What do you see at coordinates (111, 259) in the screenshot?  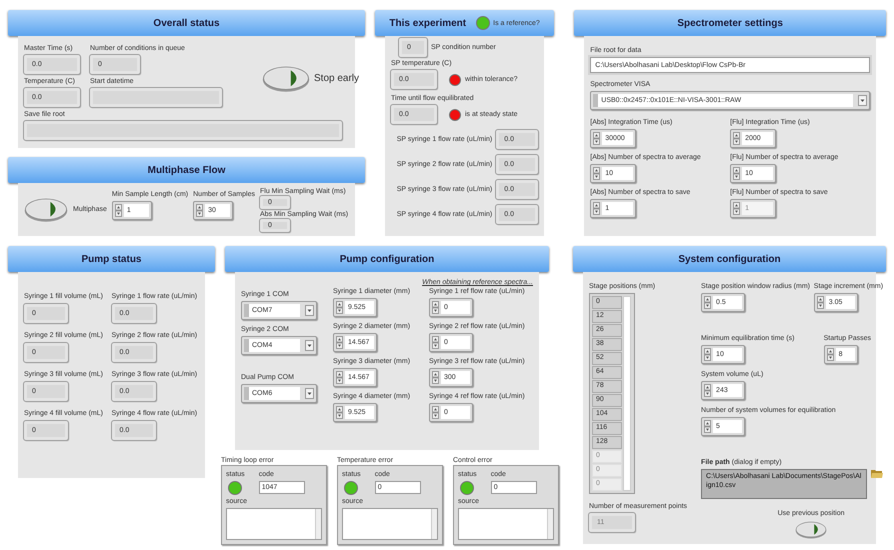 I see `panel-title: Pump status` at bounding box center [111, 259].